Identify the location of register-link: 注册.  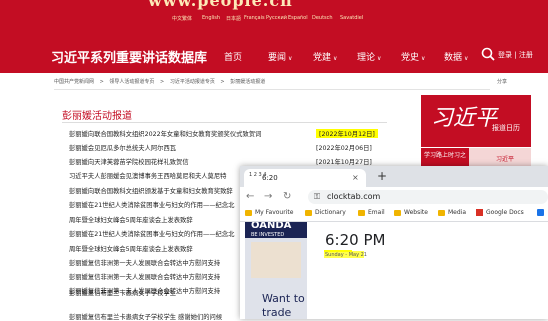
(526, 55).